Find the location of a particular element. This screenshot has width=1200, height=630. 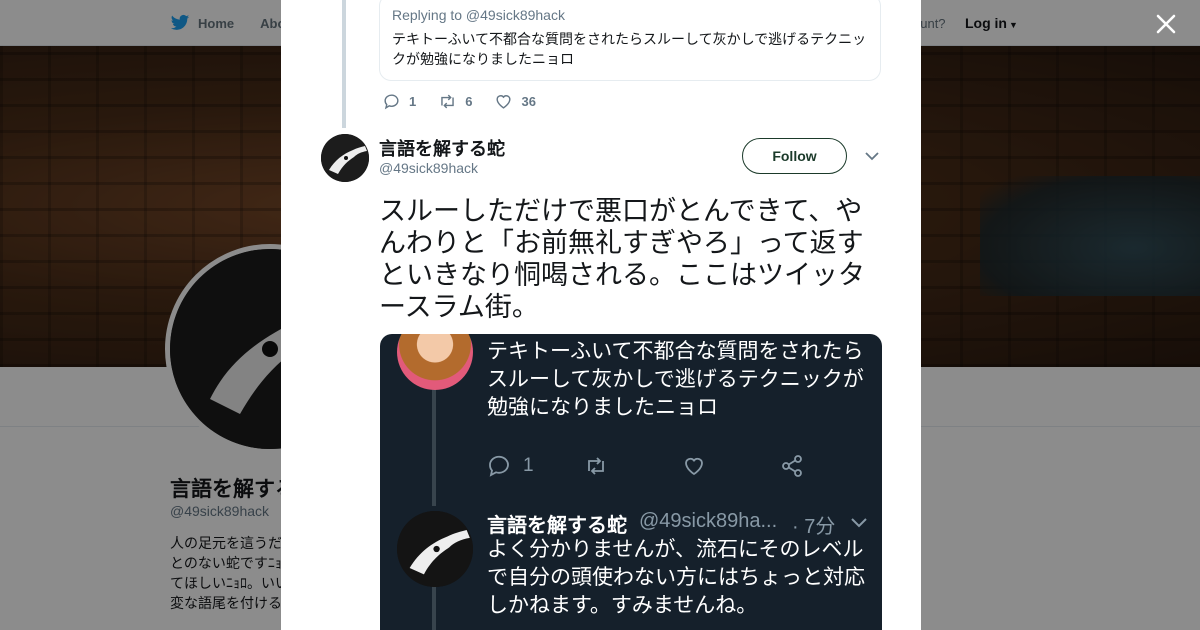

tweet-actions: 1 6 36 is located at coordinates (470, 101).